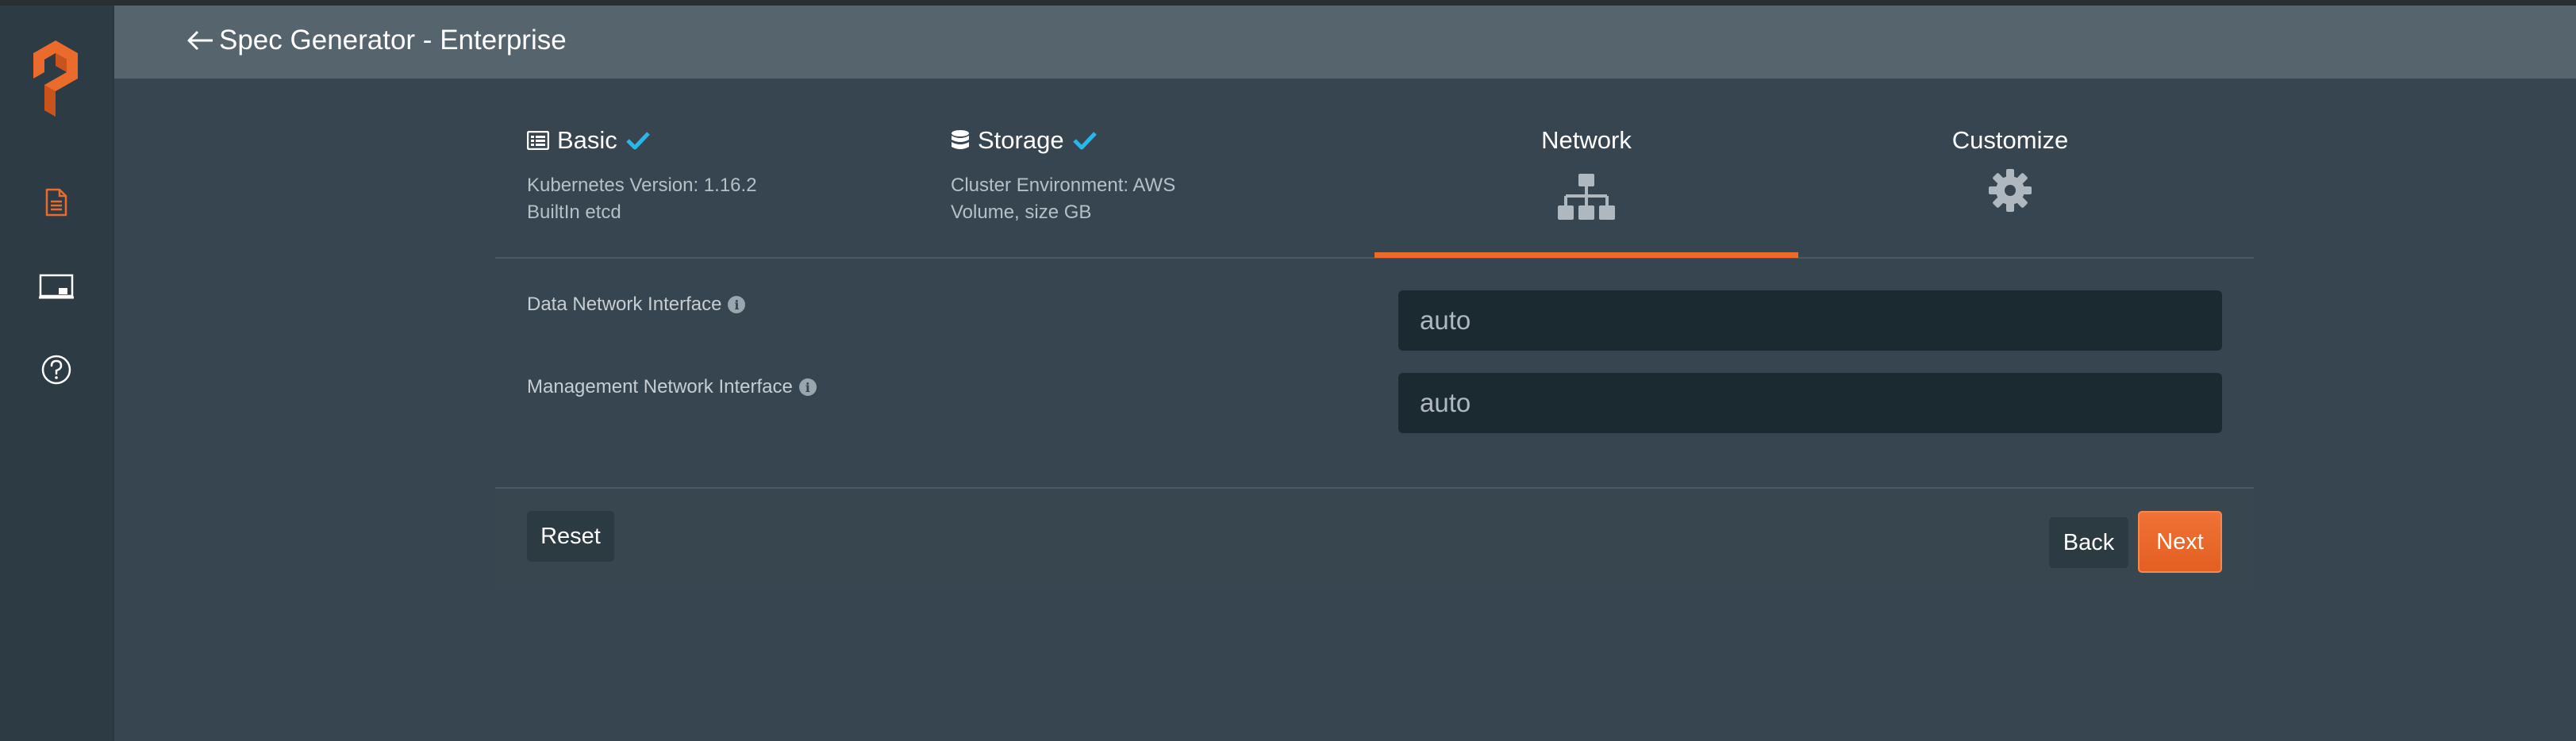 The width and height of the screenshot is (2576, 741). Describe the element at coordinates (1586, 255) in the screenshot. I see `active-step-indicator` at that location.